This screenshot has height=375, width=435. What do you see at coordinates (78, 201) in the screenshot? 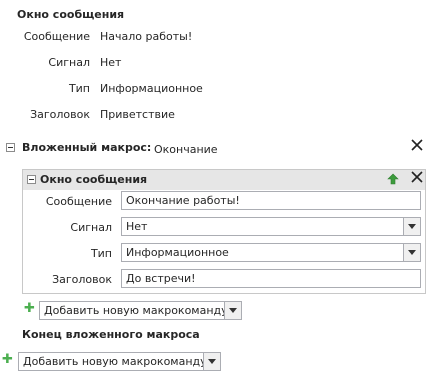
I see `msg2-label-message: Сообщение` at bounding box center [78, 201].